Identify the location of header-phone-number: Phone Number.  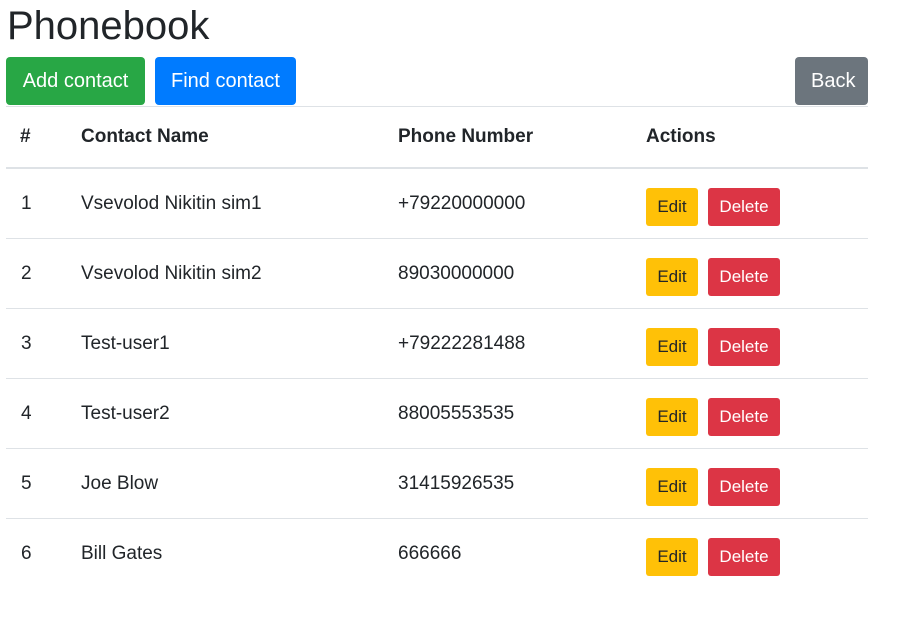
(508, 137).